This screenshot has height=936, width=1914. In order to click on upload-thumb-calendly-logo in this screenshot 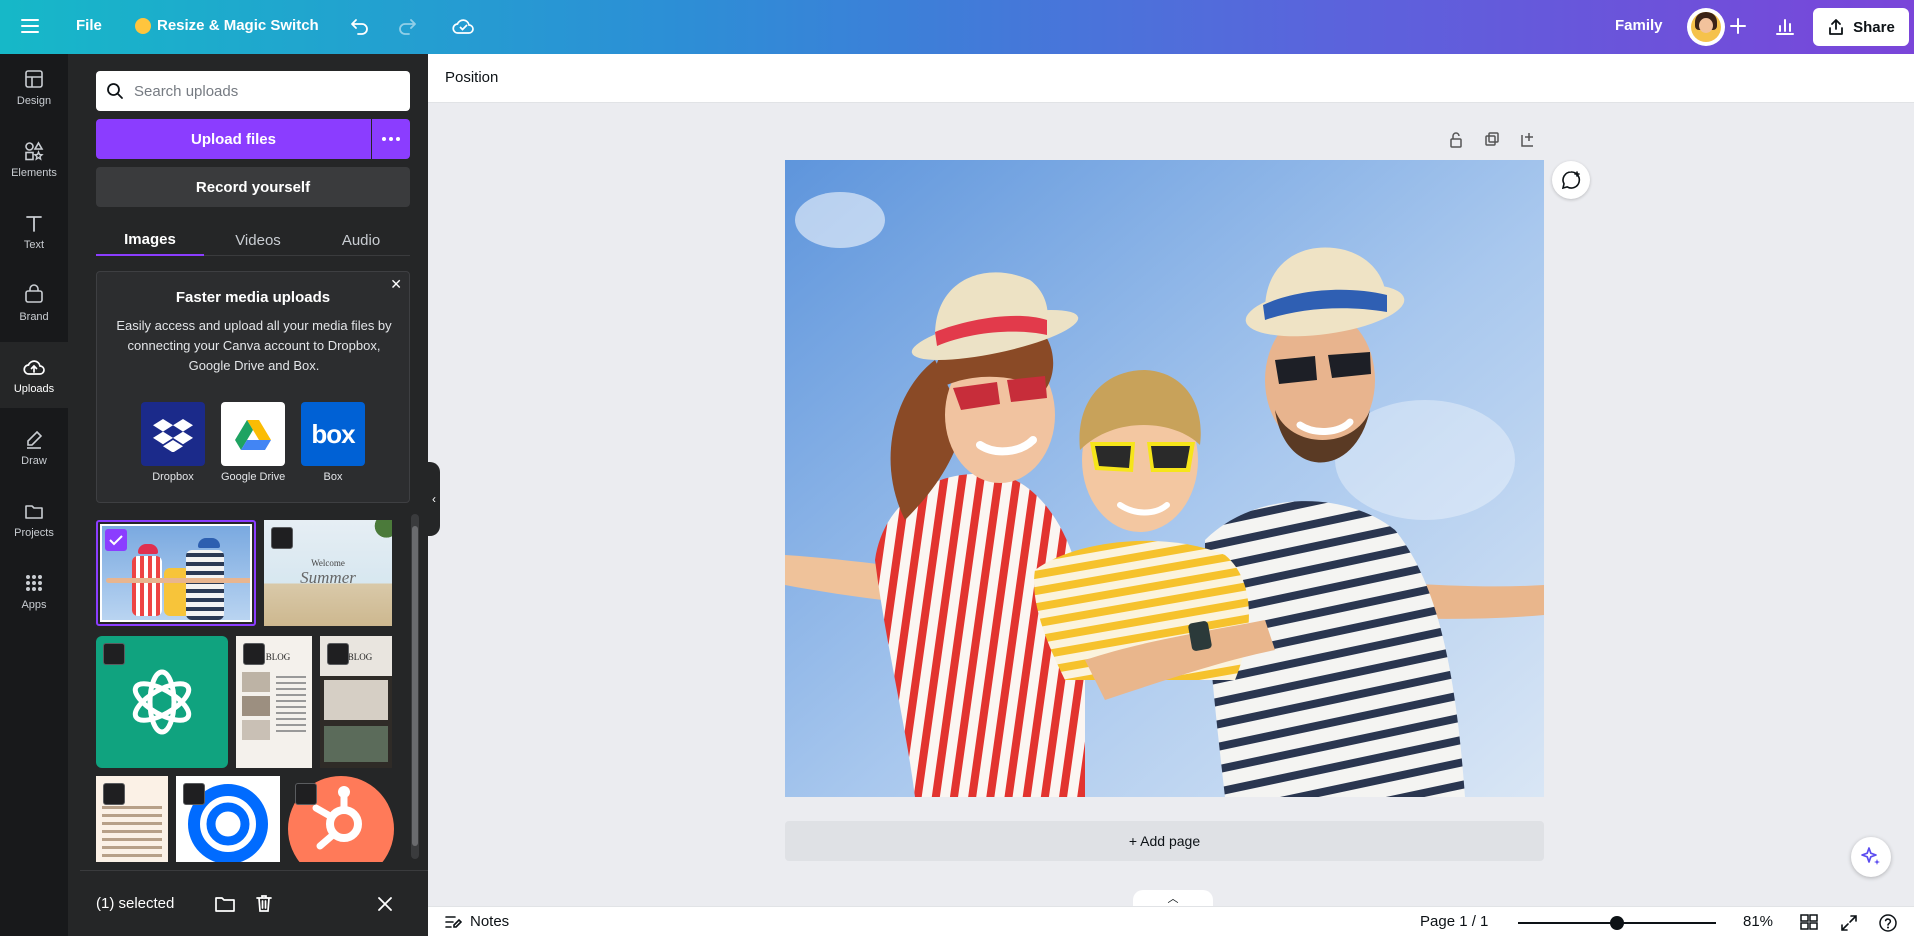, I will do `click(228, 819)`.